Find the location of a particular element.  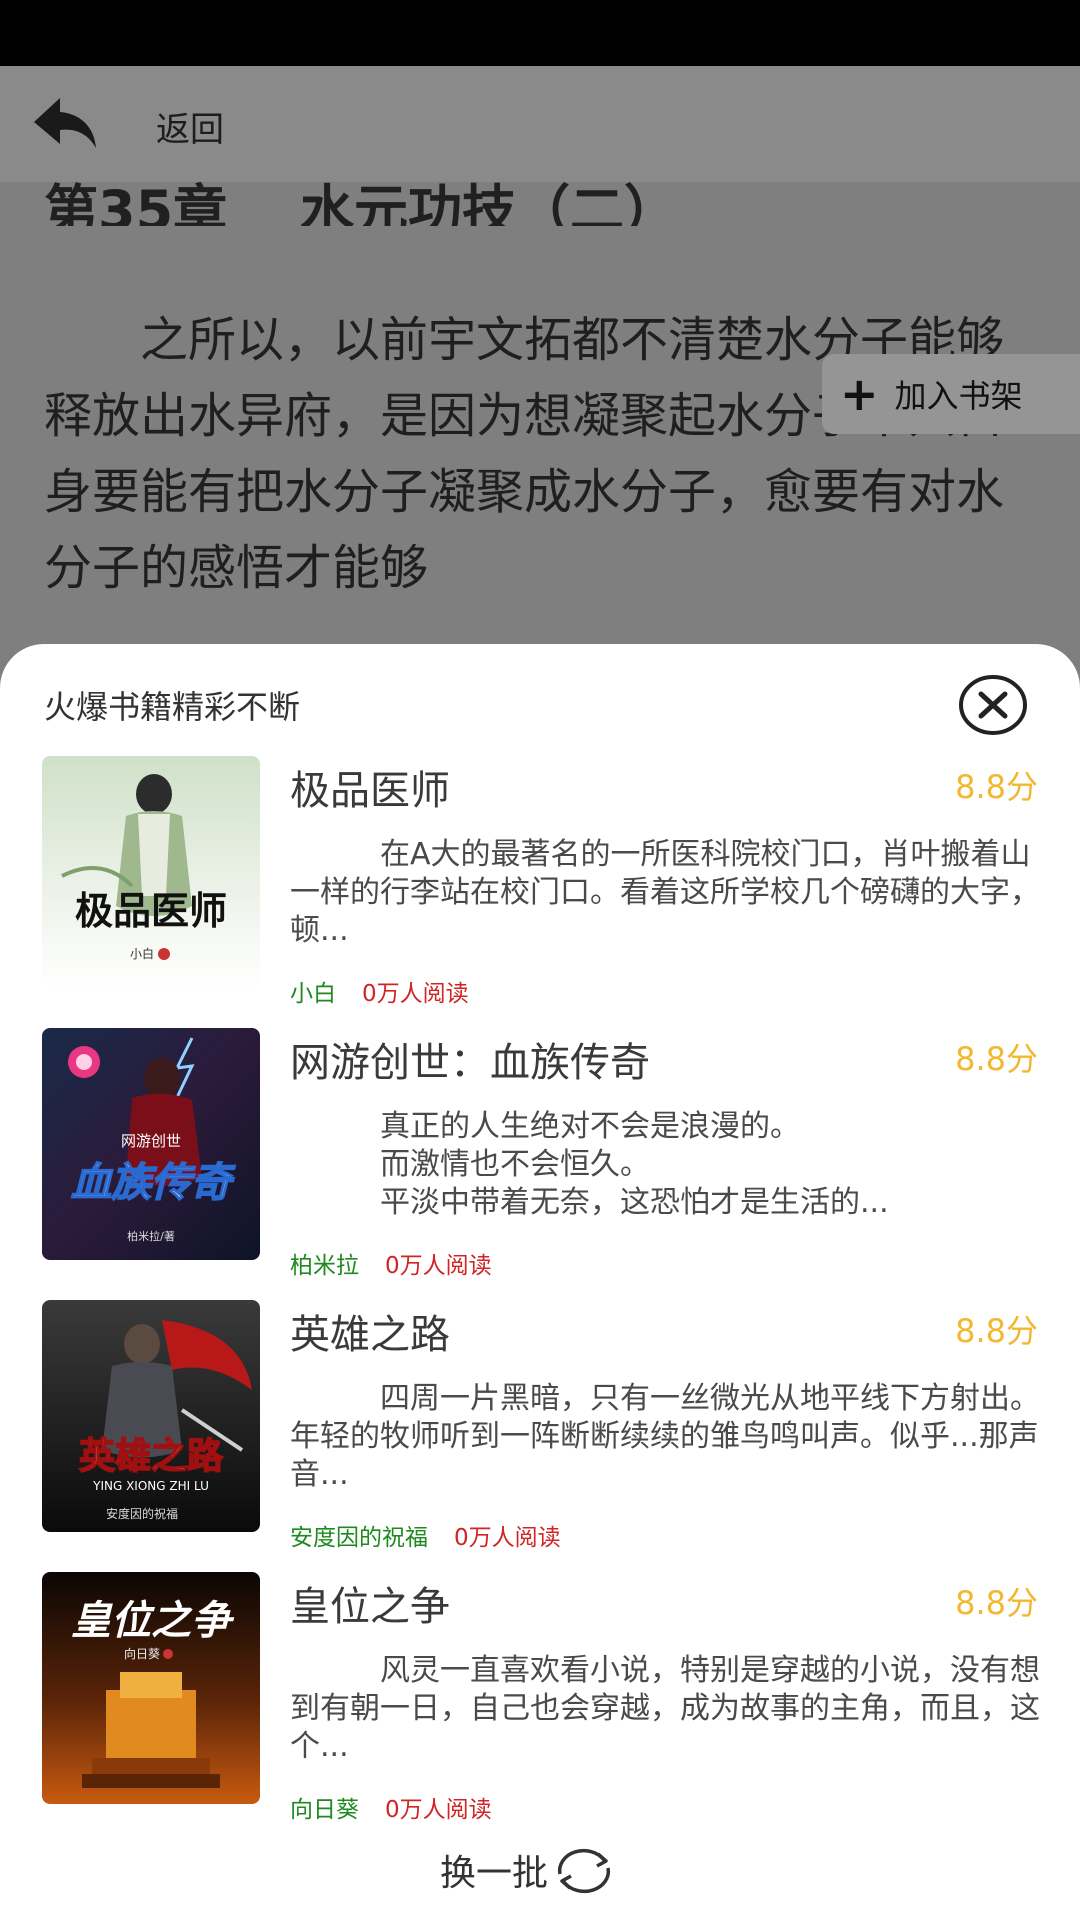

reader-top-bar: 返回 is located at coordinates (540, 124).